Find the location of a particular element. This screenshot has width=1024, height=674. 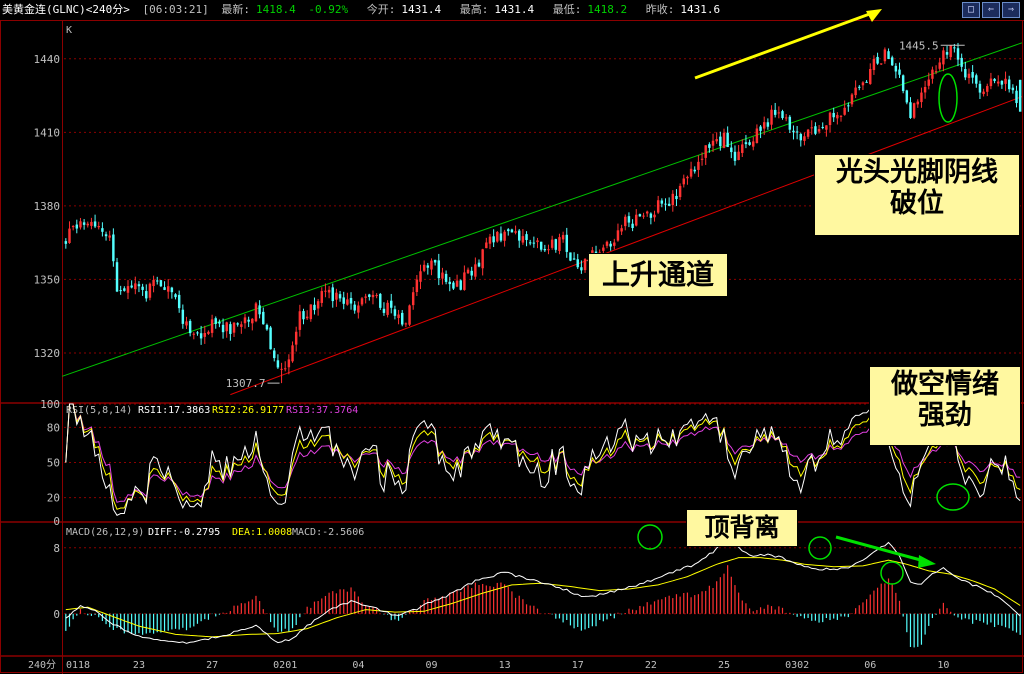

macd-panel-label: MACD(26,12,9) is located at coordinates (105, 532).